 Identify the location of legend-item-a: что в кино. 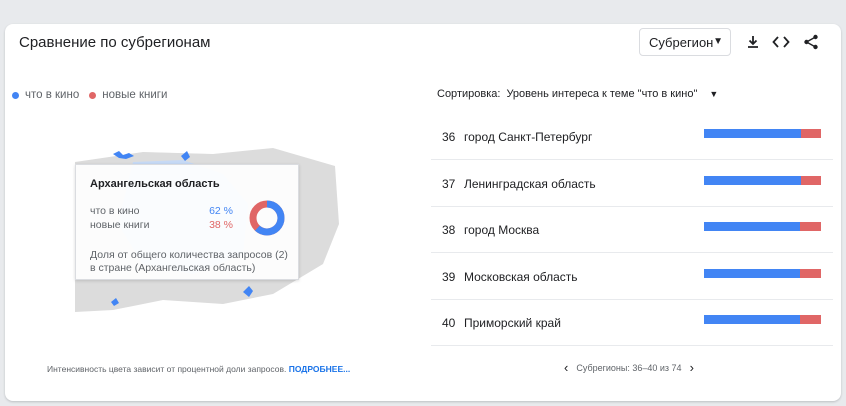
(45, 95).